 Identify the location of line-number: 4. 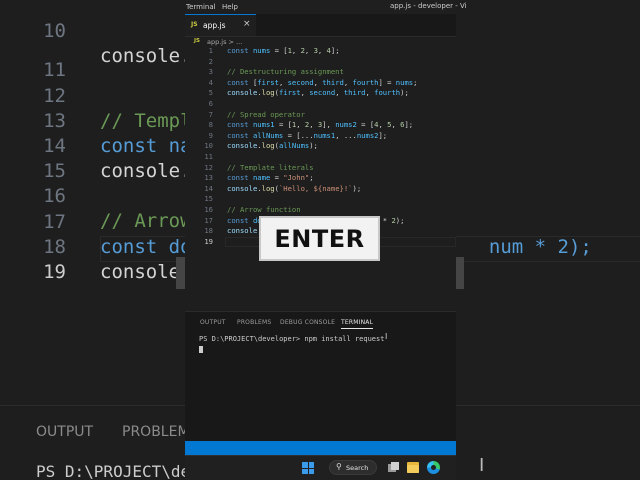
(210, 82).